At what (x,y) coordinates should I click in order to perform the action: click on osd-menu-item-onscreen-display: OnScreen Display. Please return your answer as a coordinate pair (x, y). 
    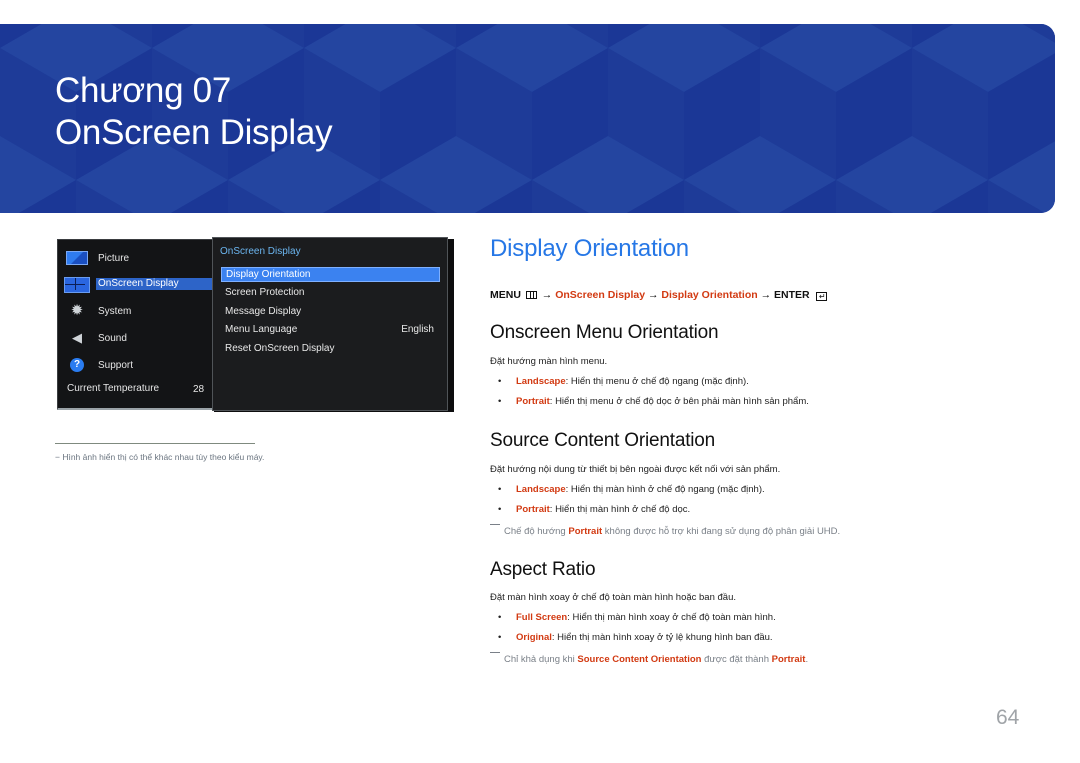
    Looking at the image, I should click on (136, 285).